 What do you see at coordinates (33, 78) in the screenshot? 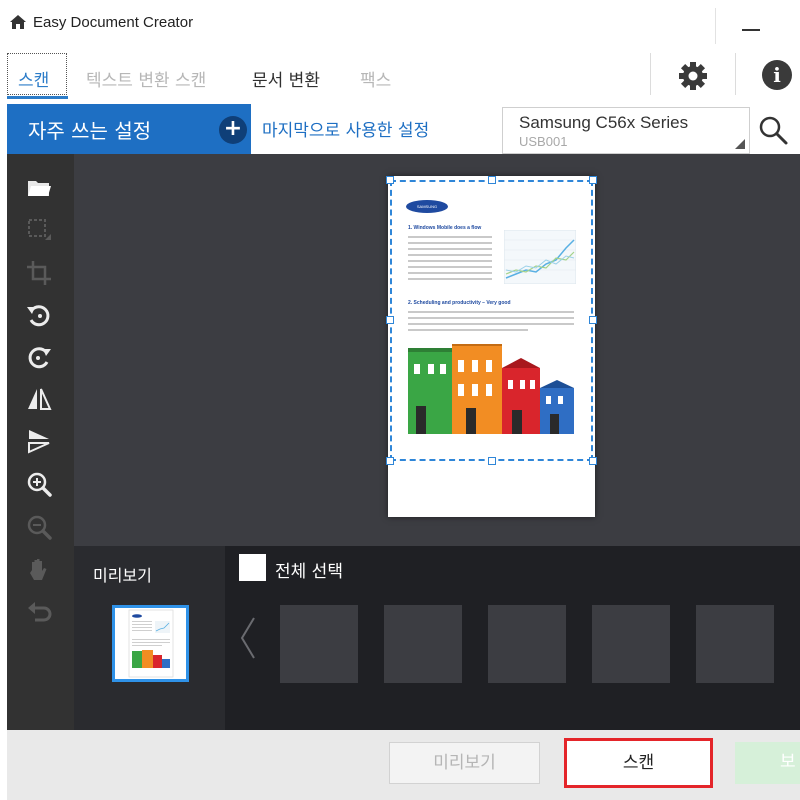
I see `tab-scan: 스캔` at bounding box center [33, 78].